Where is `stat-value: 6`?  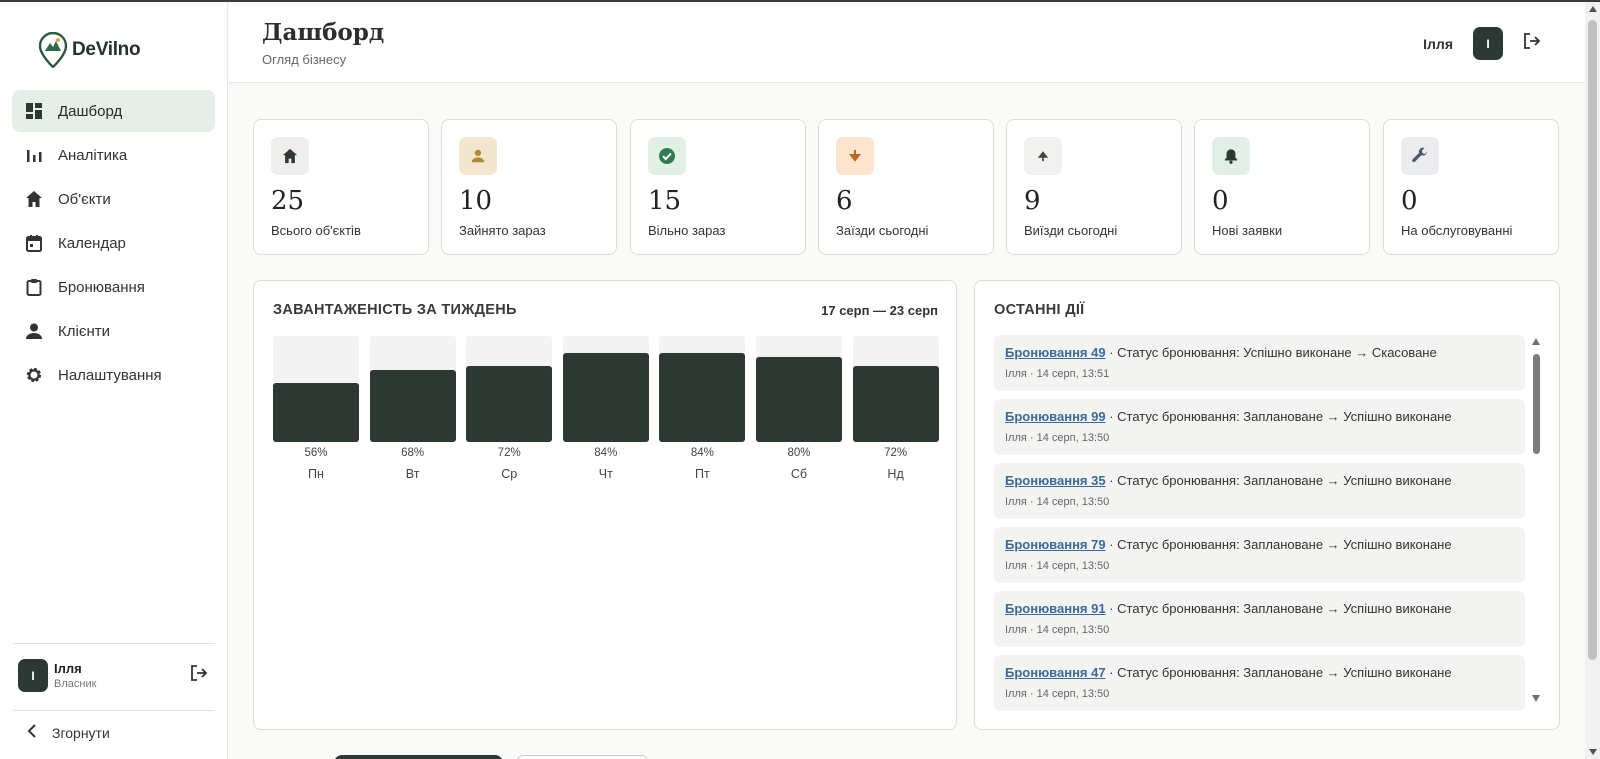
stat-value: 6 is located at coordinates (844, 201).